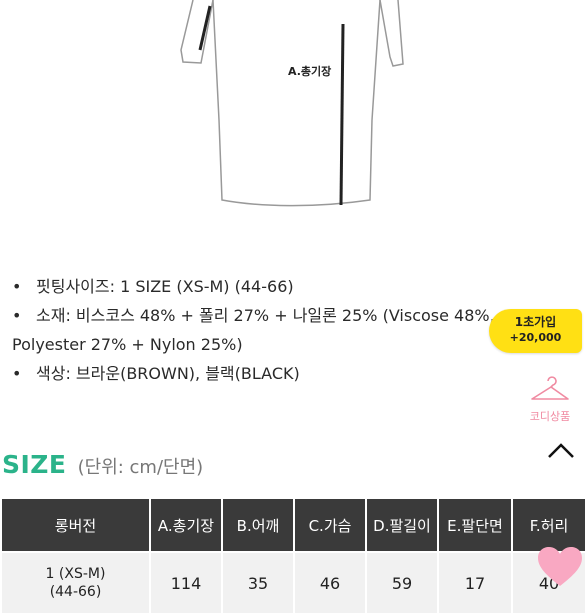  I want to click on color-text: 색상: 브라운(BROWN), 블랙(BLACK), so click(168, 373).